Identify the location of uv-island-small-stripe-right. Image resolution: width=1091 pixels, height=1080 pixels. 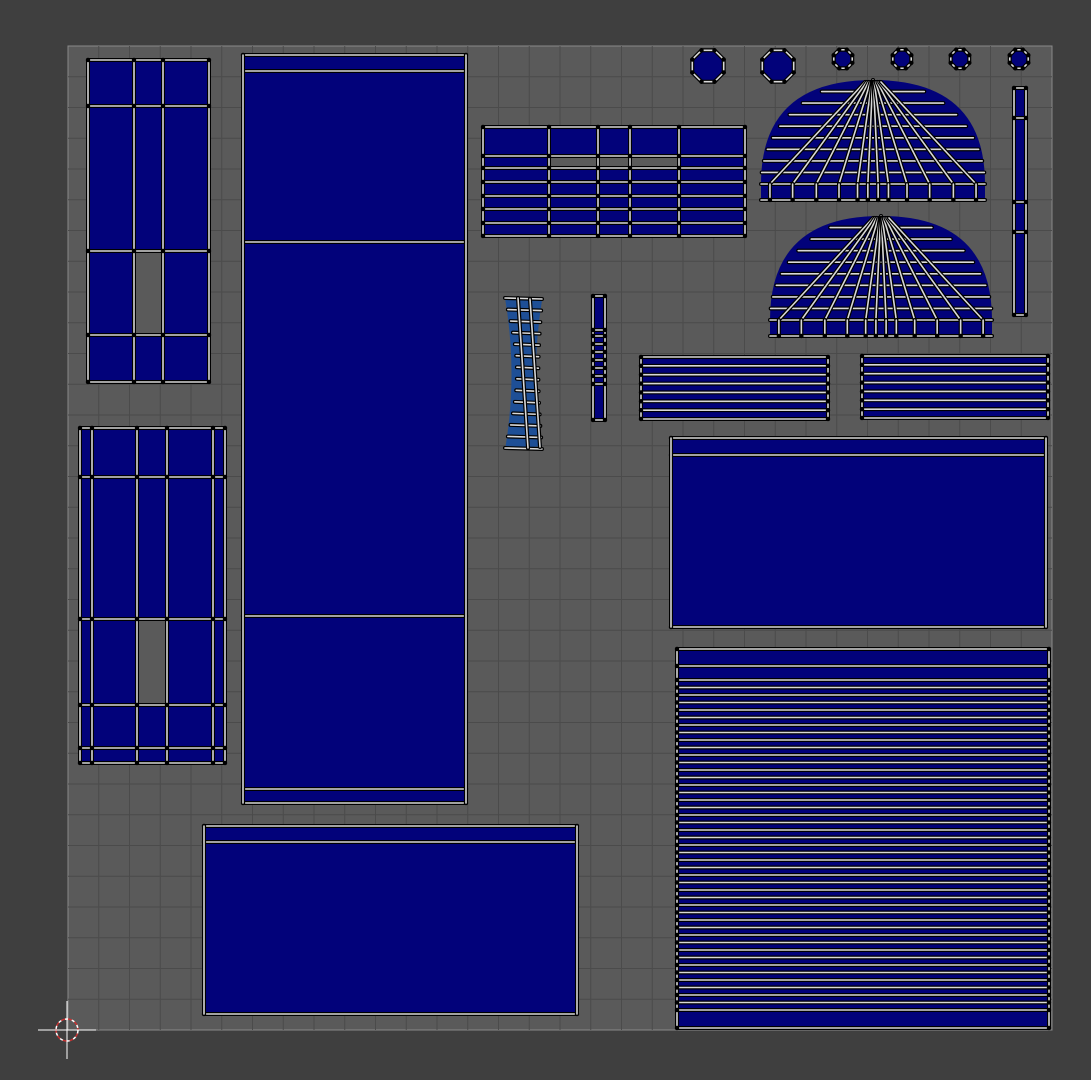
(955, 387).